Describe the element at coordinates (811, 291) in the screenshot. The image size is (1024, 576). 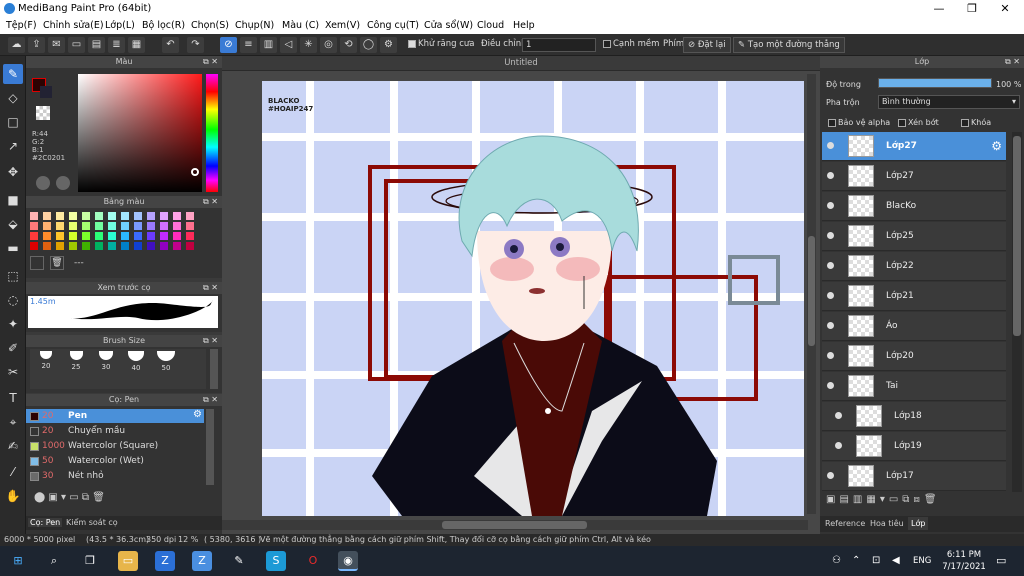
I see `vertical-scroll-thumb` at that location.